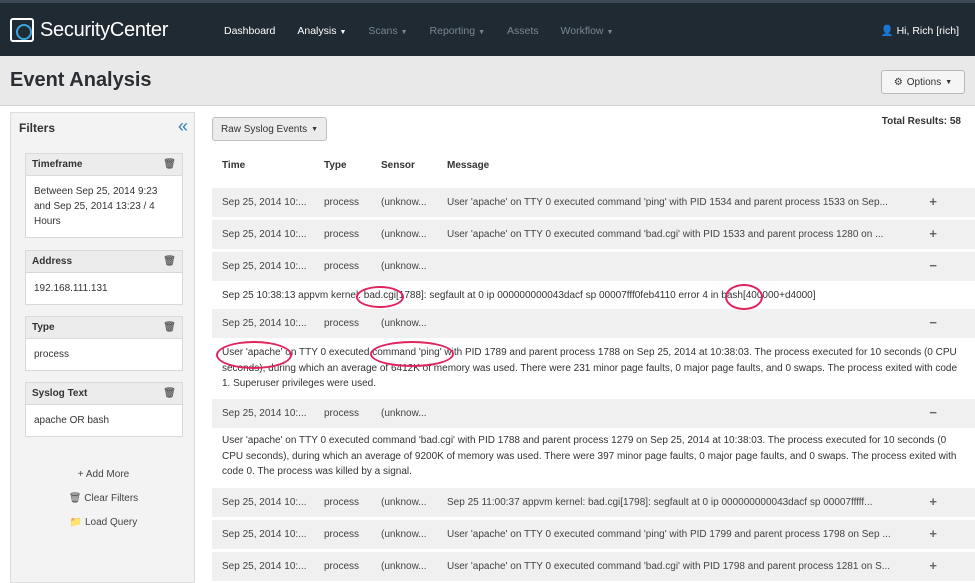 Image resolution: width=975 pixels, height=583 pixels. Describe the element at coordinates (37, 128) in the screenshot. I see `filters-title: Filters` at that location.